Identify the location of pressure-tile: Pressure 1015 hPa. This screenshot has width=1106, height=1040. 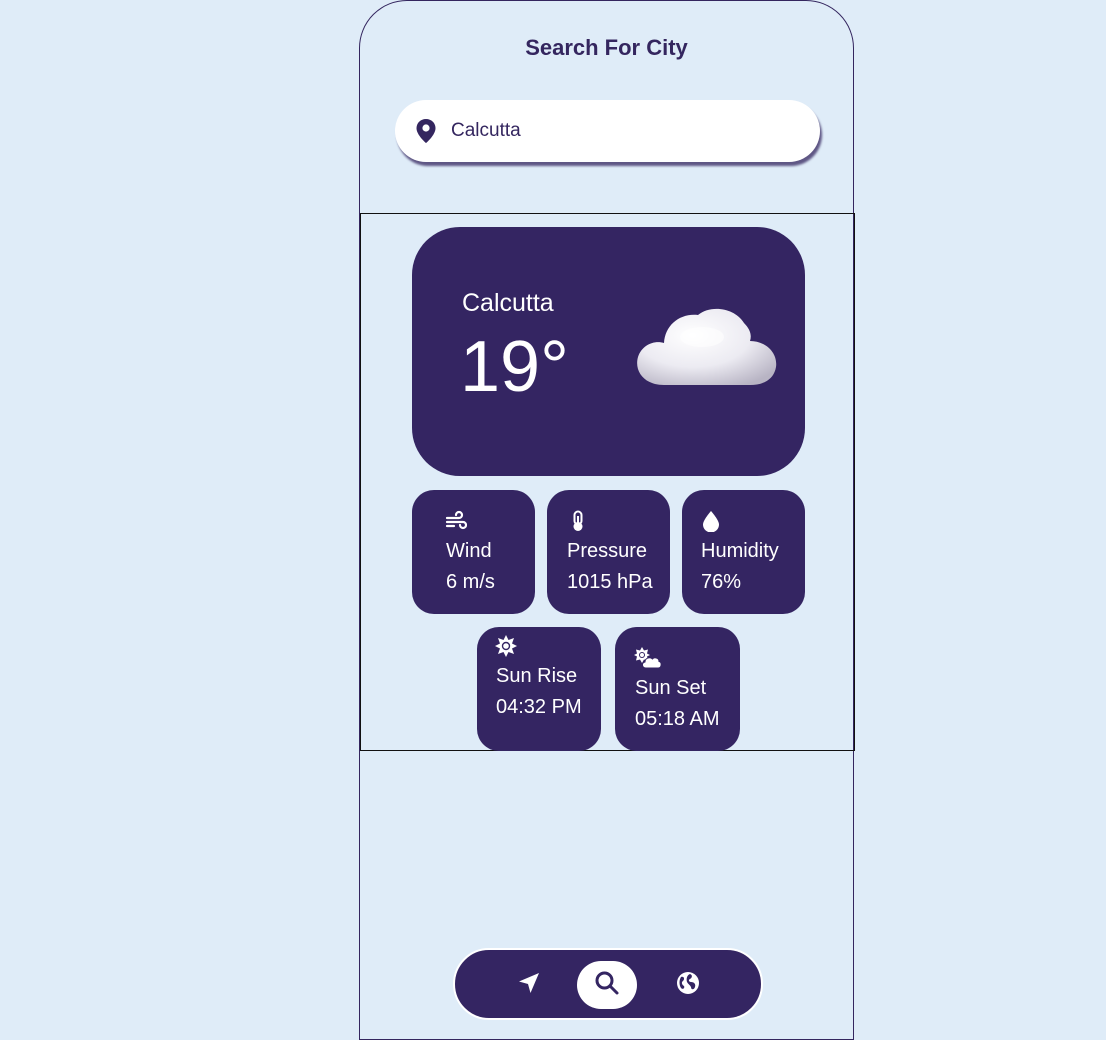
(608, 552).